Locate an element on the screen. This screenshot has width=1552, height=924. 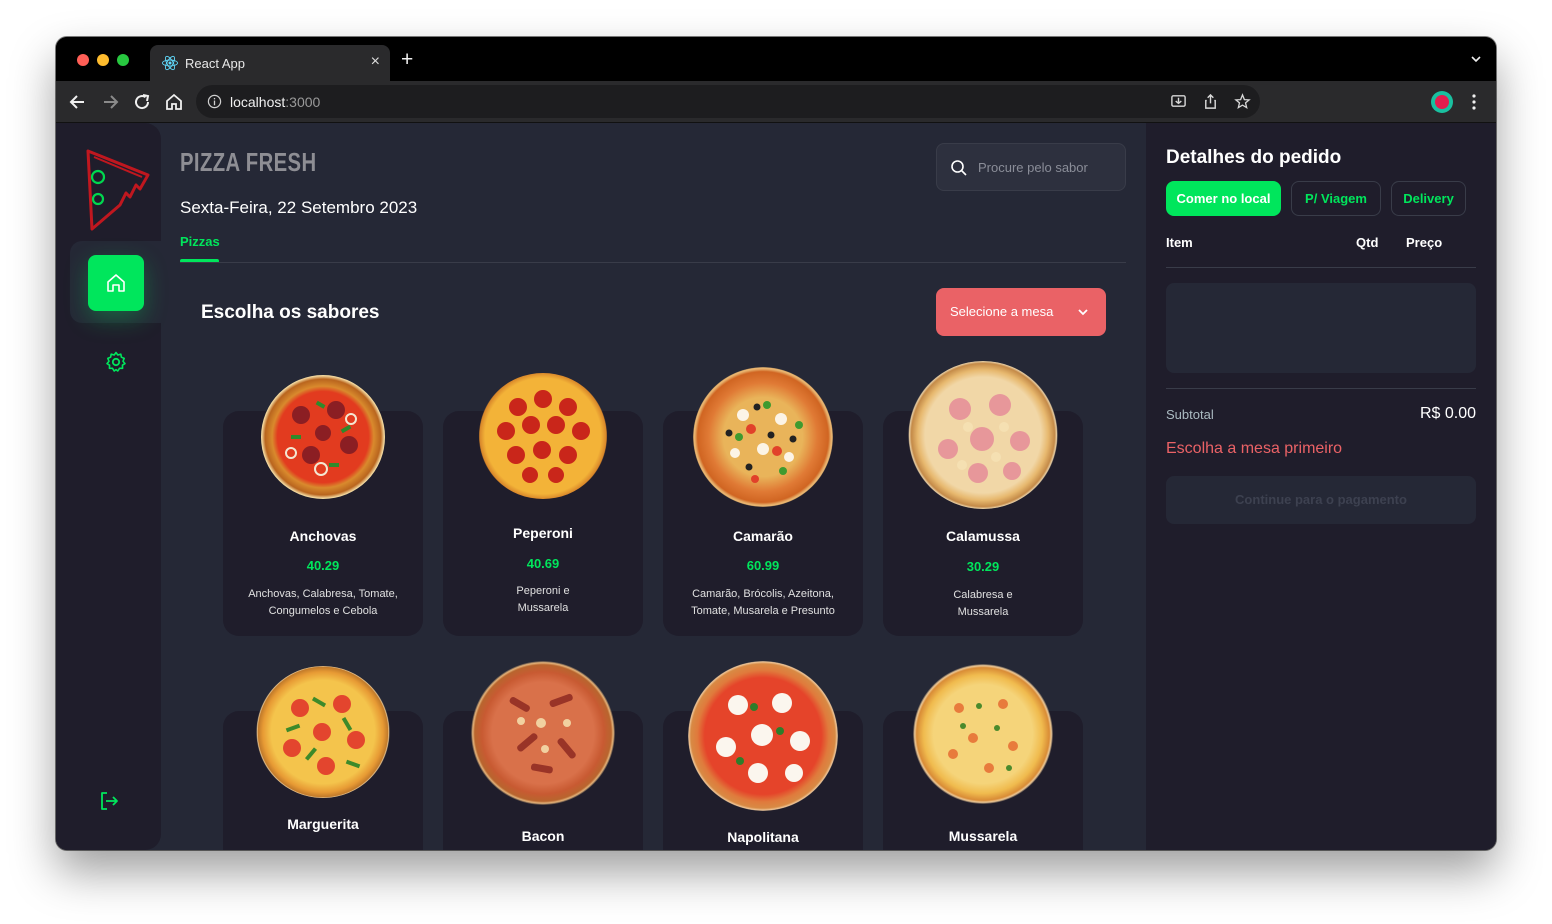
tab-title: React App is located at coordinates (215, 63).